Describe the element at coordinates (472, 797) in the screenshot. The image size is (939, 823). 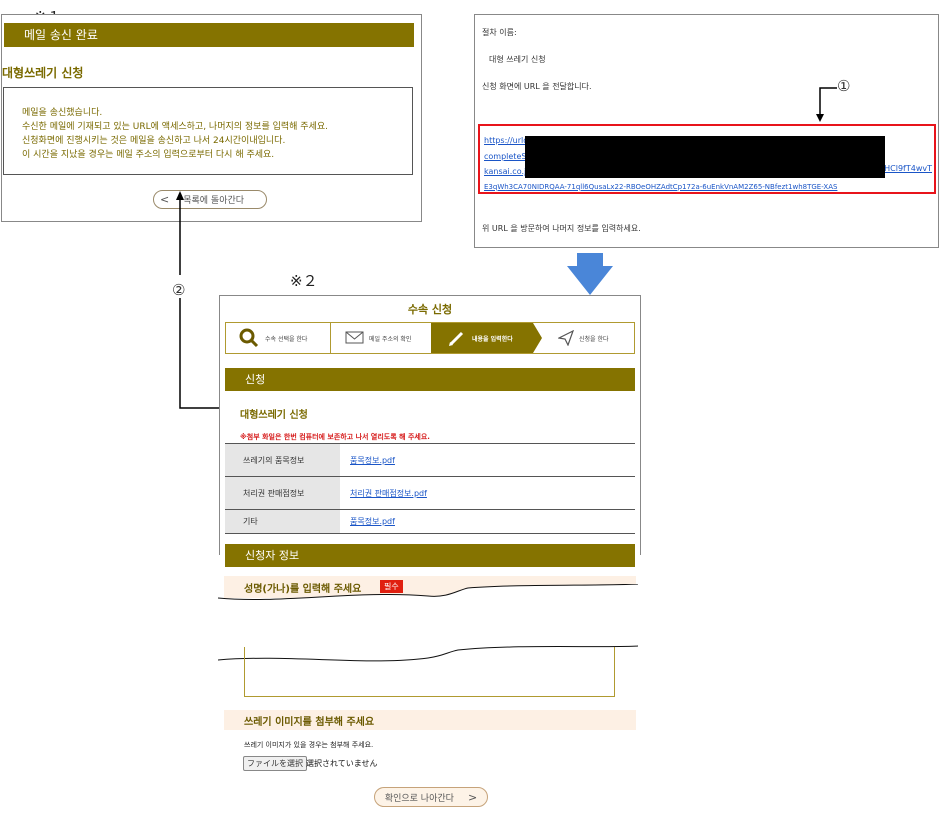
I see `chevron-right-icon: >` at that location.